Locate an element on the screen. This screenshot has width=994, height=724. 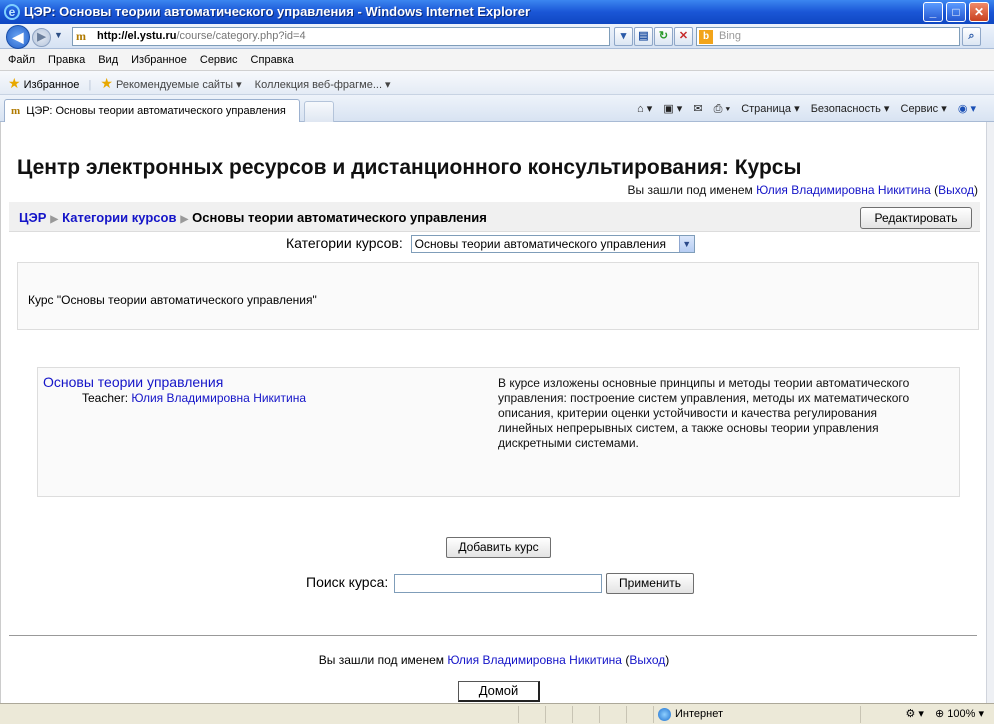
mail-icon: ✉ is located at coordinates (697, 109).